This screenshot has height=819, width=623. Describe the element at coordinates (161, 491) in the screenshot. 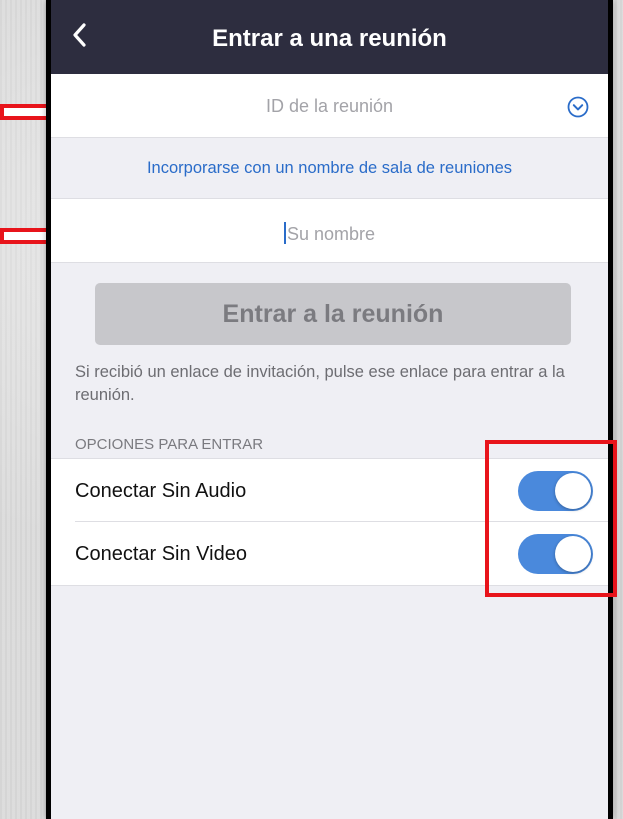

I see `option-no-audio-label: Conectar Sin Audio` at that location.